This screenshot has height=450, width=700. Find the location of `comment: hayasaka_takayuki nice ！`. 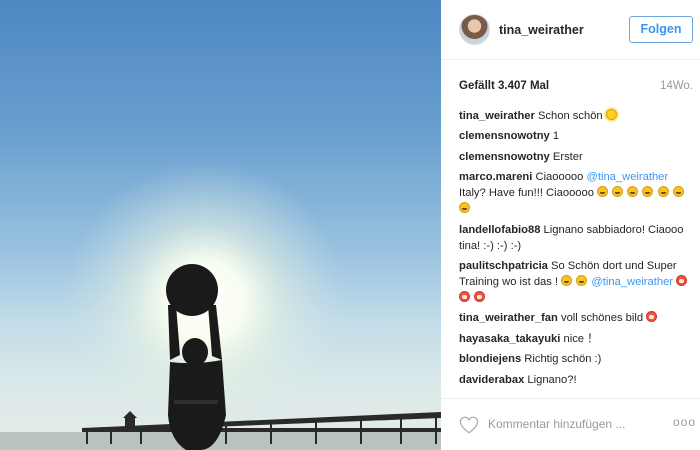

comment: hayasaka_takayuki nice ！ is located at coordinates (577, 339).